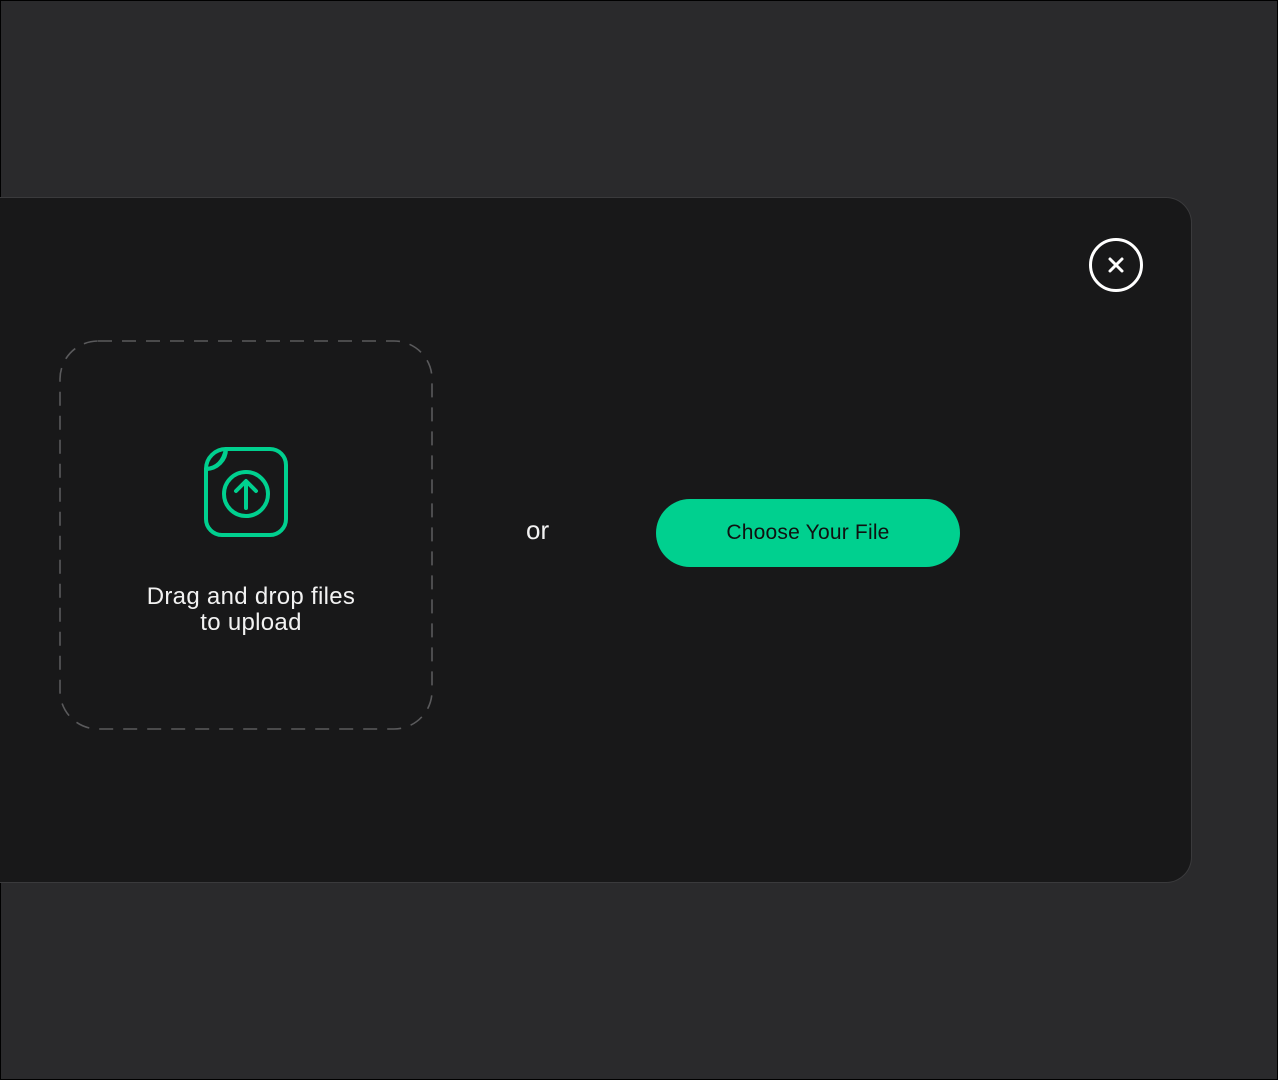  I want to click on close-button, so click(1116, 265).